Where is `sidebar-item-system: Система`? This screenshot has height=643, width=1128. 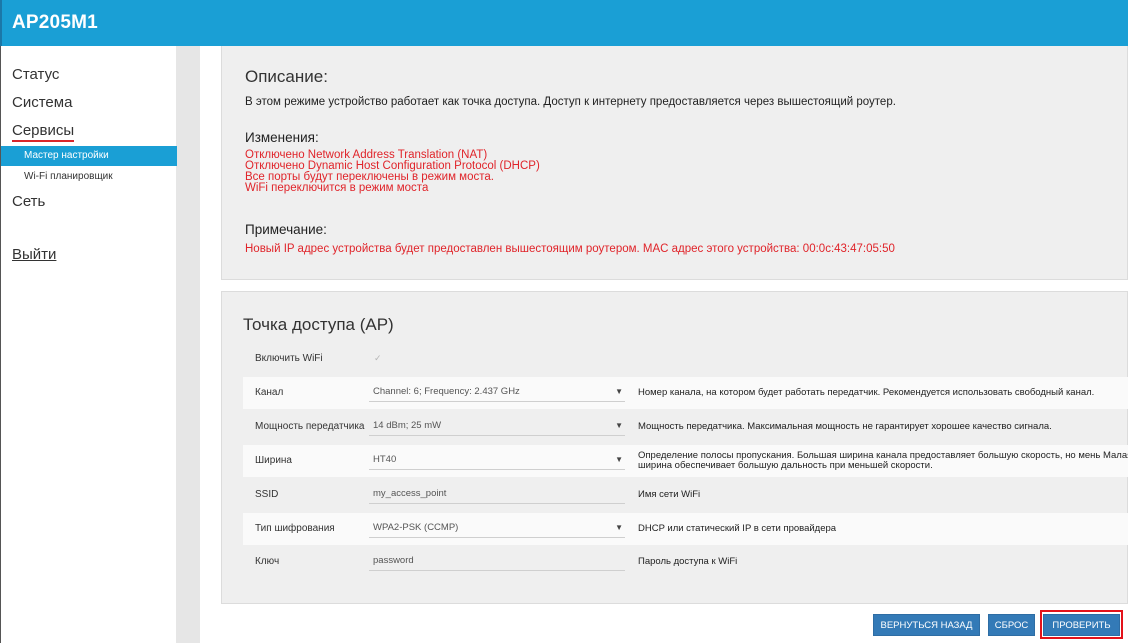 sidebar-item-system: Система is located at coordinates (42, 102).